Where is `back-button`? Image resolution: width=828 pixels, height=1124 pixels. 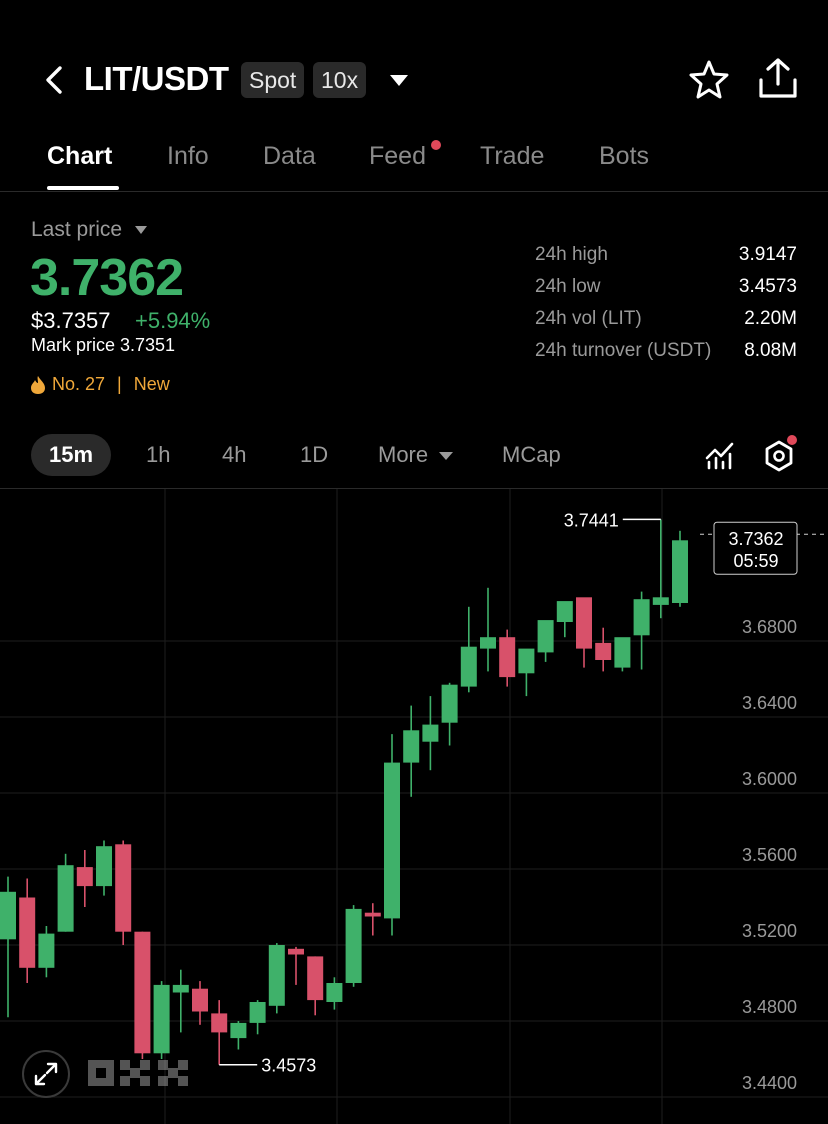 back-button is located at coordinates (54, 80).